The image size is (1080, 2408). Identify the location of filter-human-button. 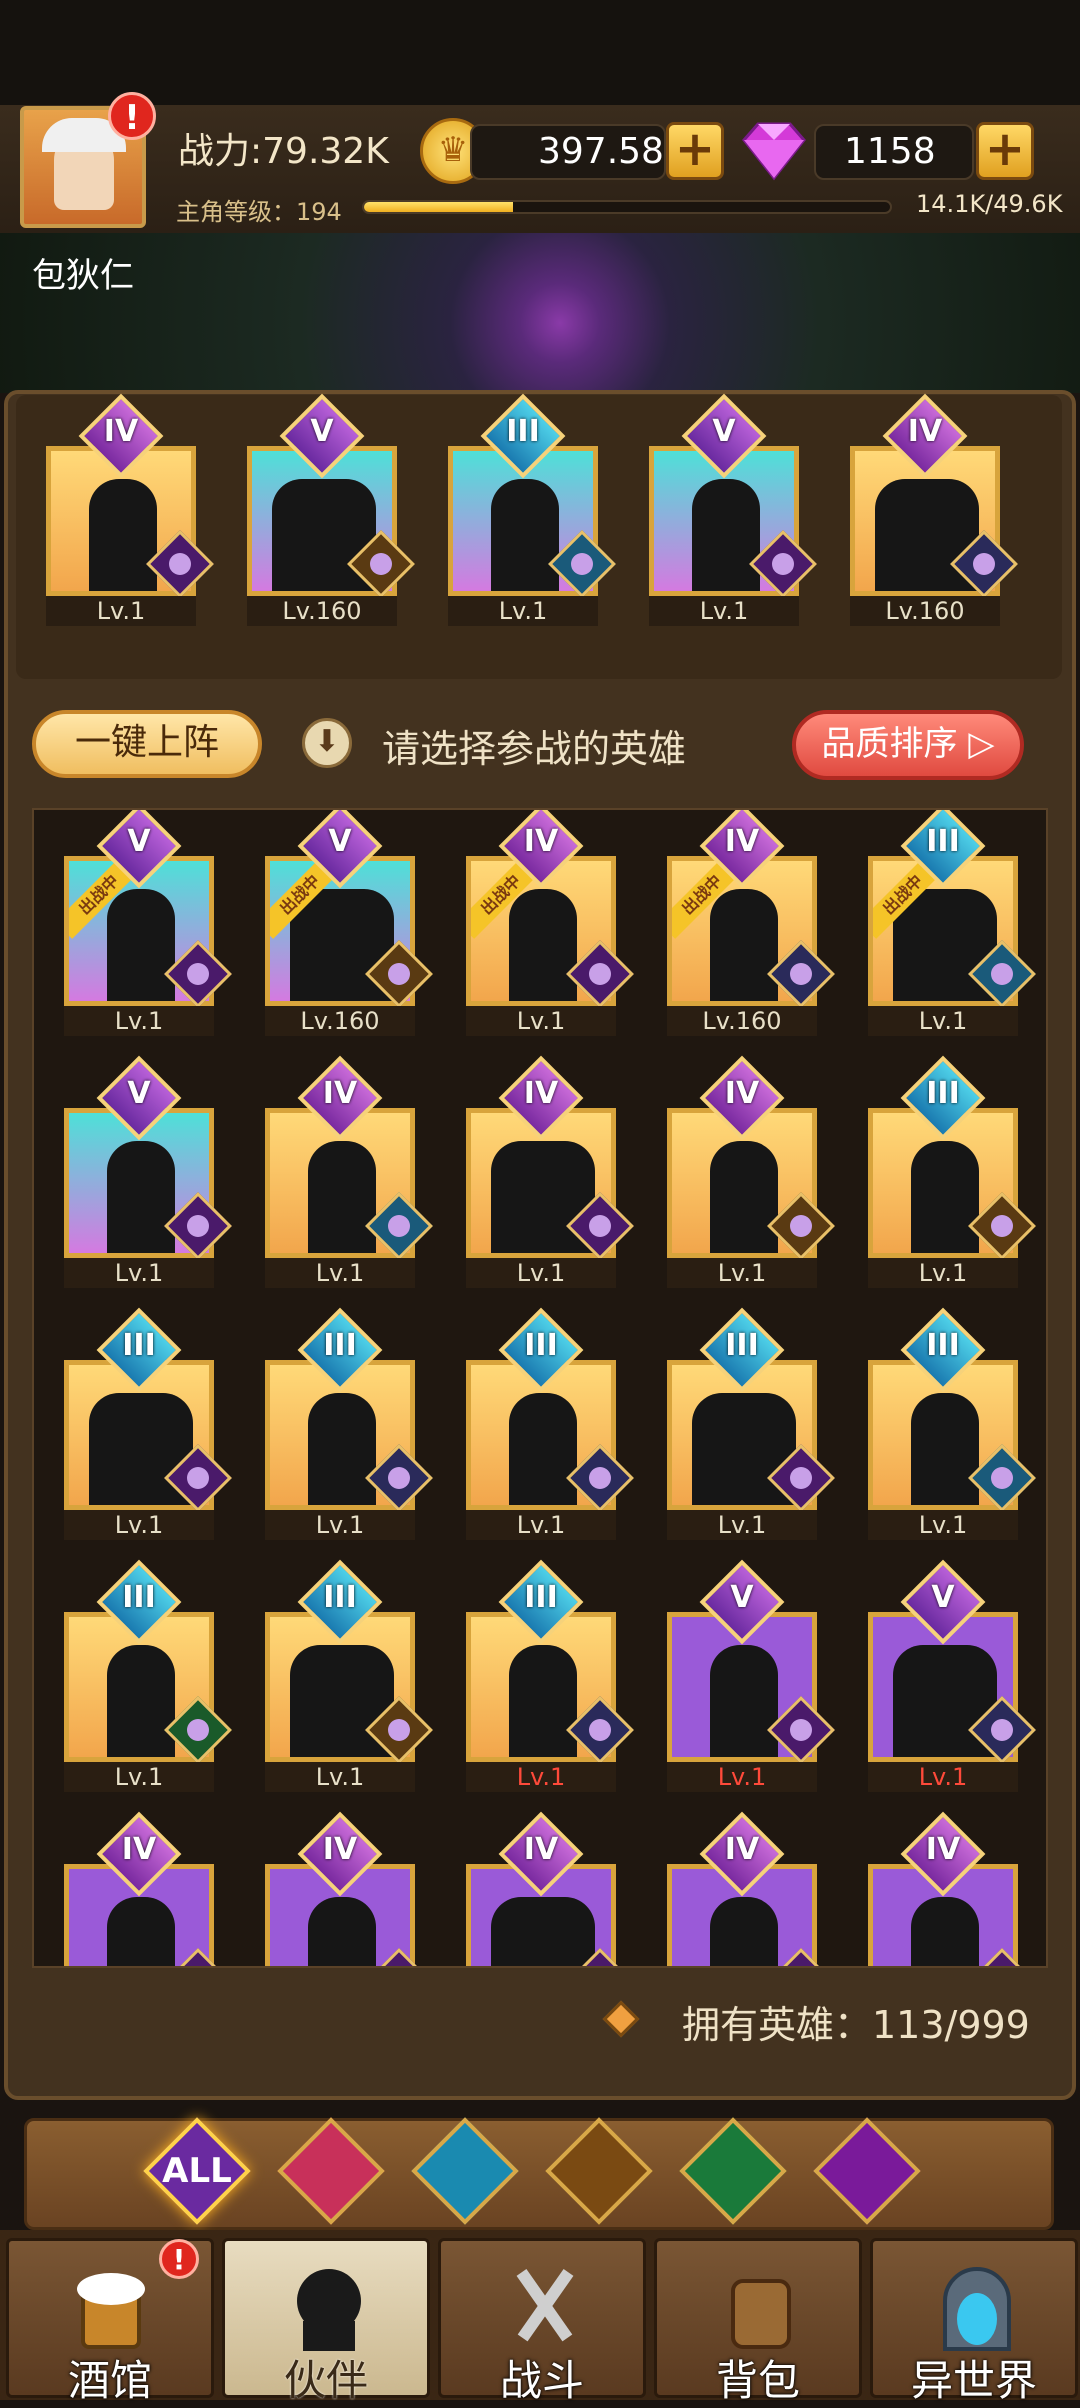
(331, 2171).